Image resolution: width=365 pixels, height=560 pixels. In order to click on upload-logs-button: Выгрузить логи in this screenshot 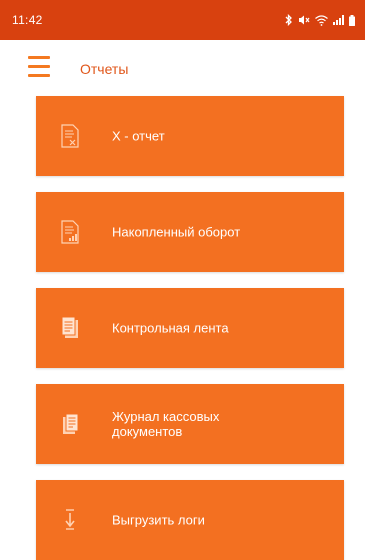, I will do `click(190, 520)`.